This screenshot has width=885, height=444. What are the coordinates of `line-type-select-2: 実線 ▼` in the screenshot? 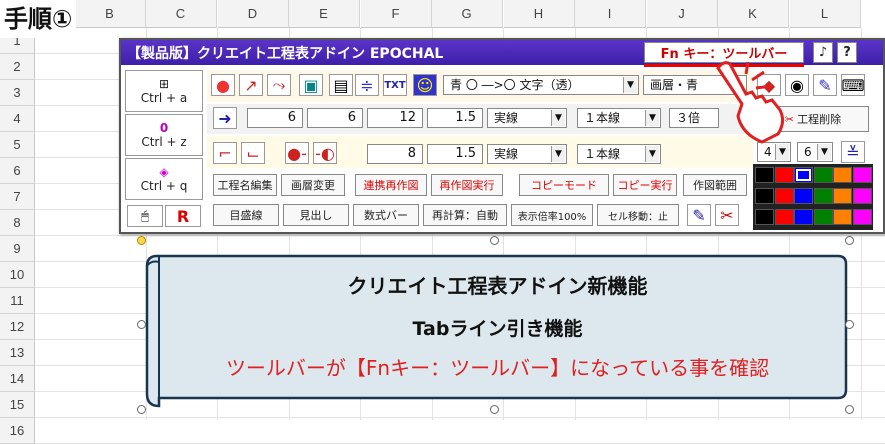 It's located at (527, 154).